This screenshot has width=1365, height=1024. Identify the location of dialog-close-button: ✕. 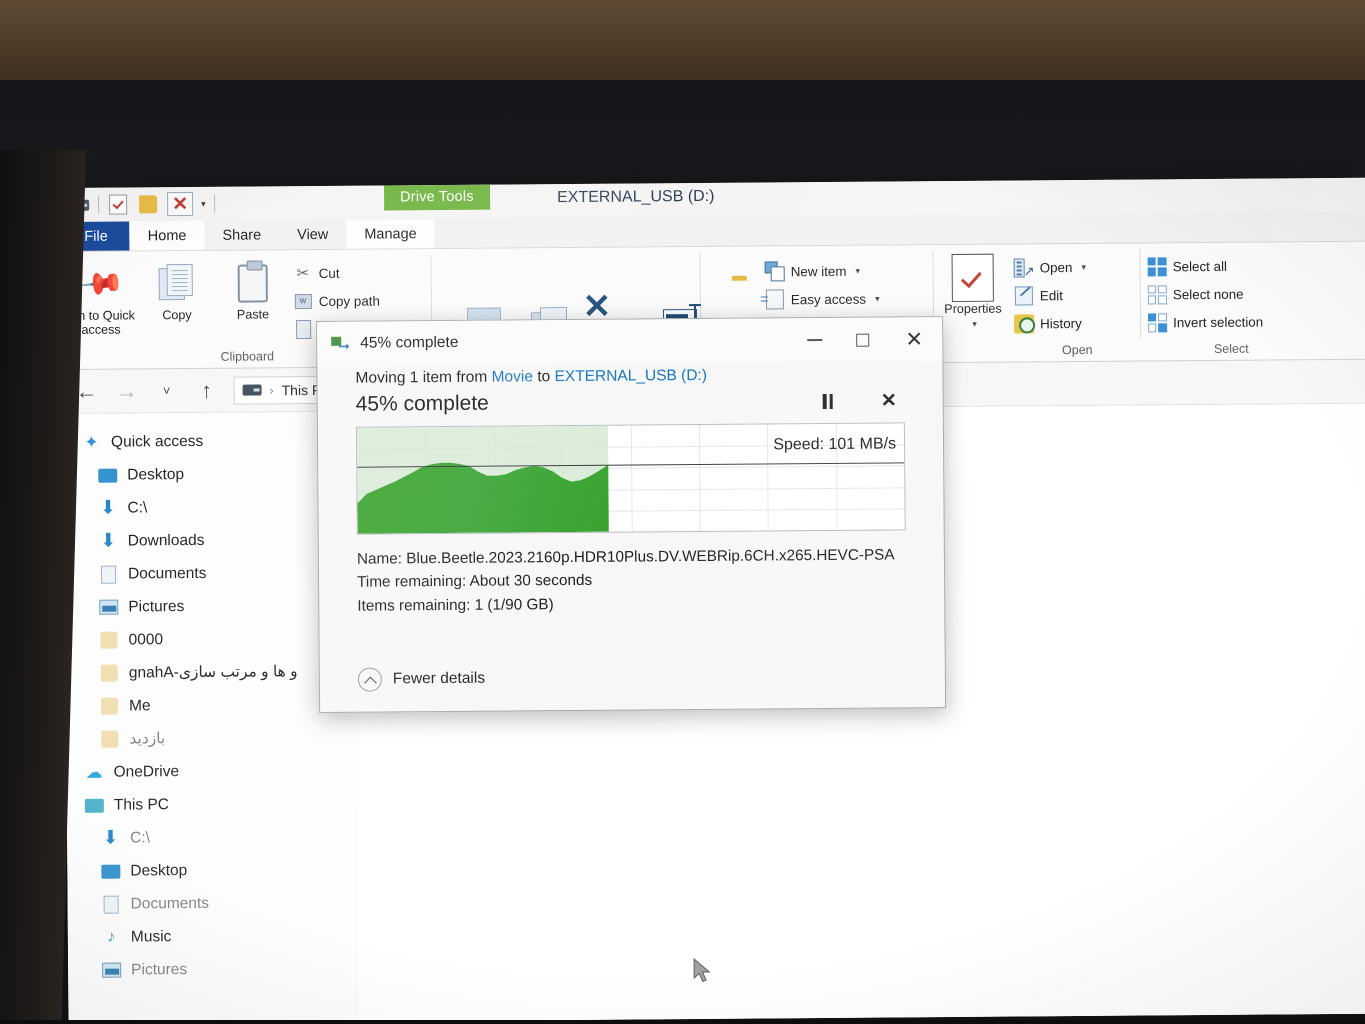
(914, 339).